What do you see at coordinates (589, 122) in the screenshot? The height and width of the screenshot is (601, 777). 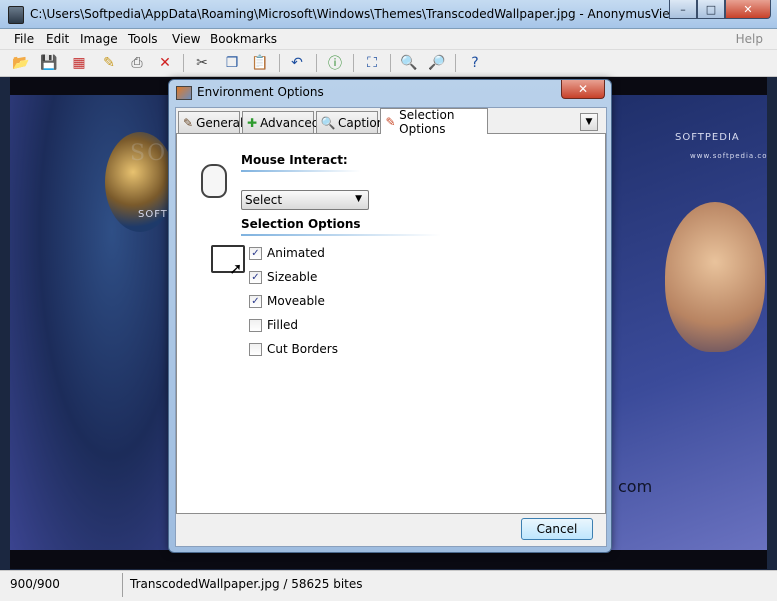 I see `tab-overflow-dropdown: ▼` at bounding box center [589, 122].